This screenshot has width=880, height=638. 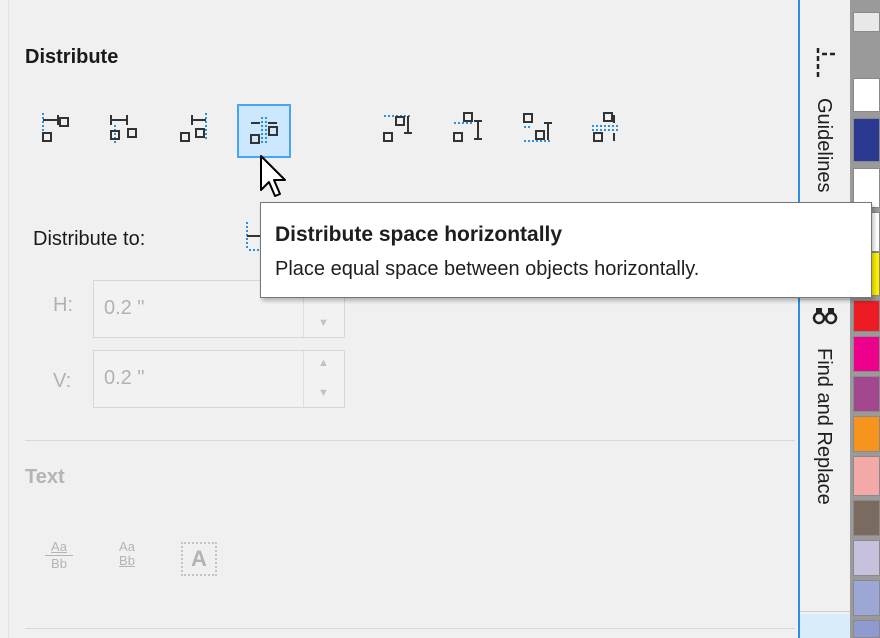 I want to click on distribute-center-vertically-button, so click(x=466, y=127).